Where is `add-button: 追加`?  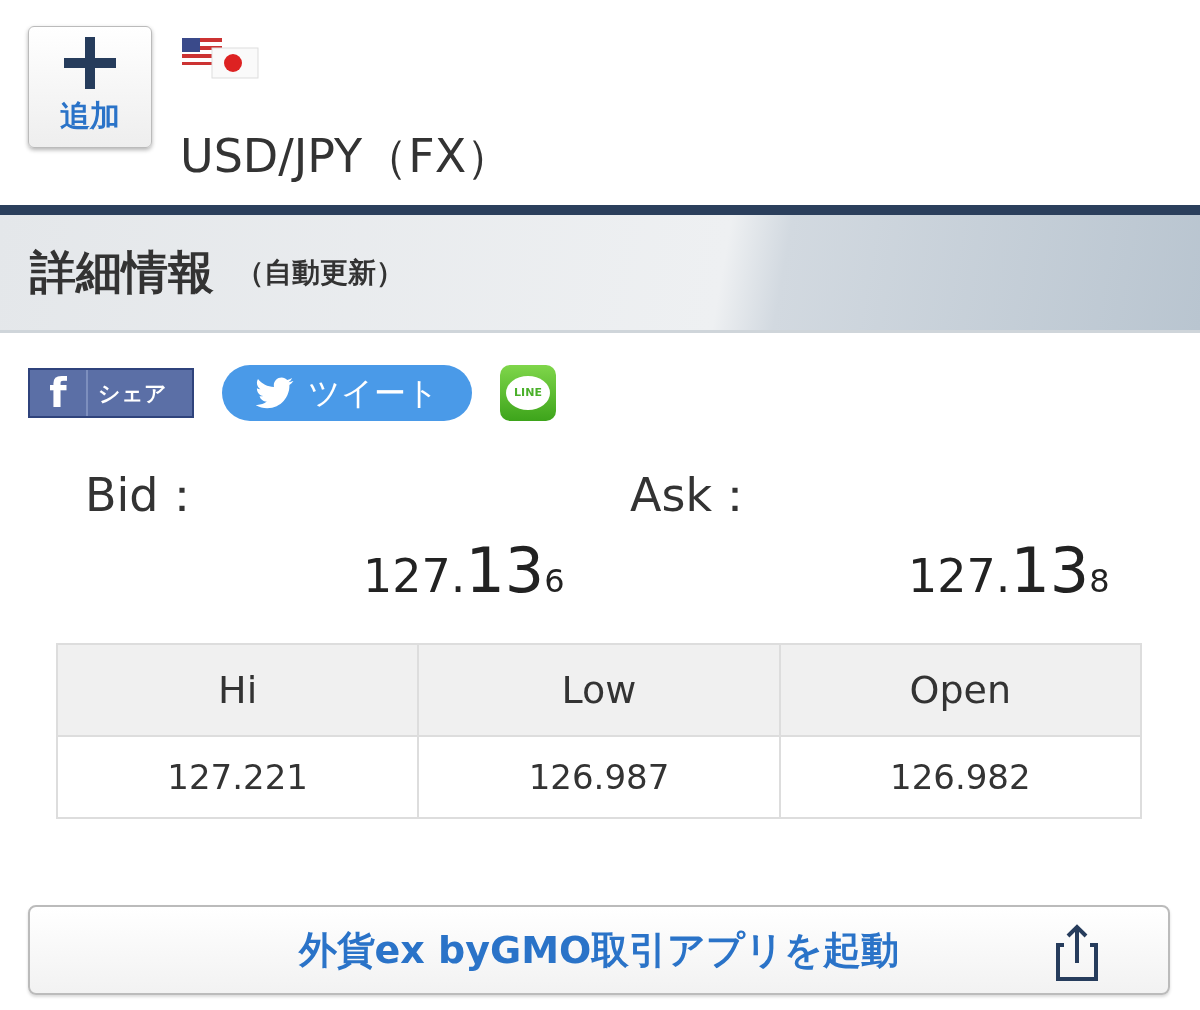 add-button: 追加 is located at coordinates (90, 87).